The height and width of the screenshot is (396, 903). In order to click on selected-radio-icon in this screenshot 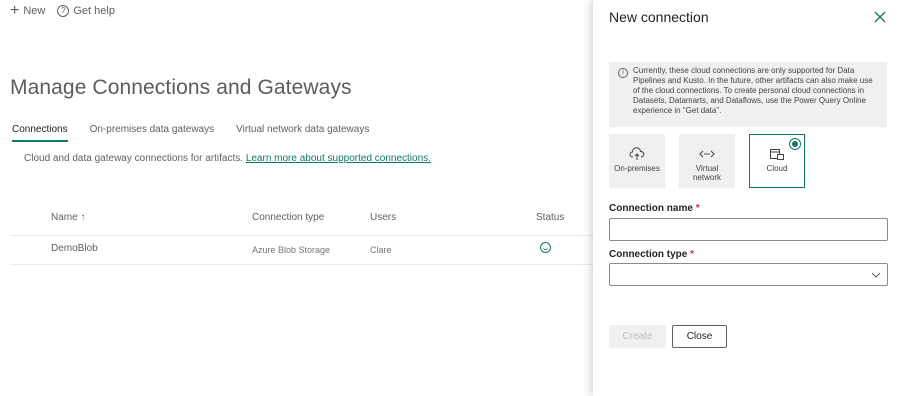, I will do `click(795, 144)`.